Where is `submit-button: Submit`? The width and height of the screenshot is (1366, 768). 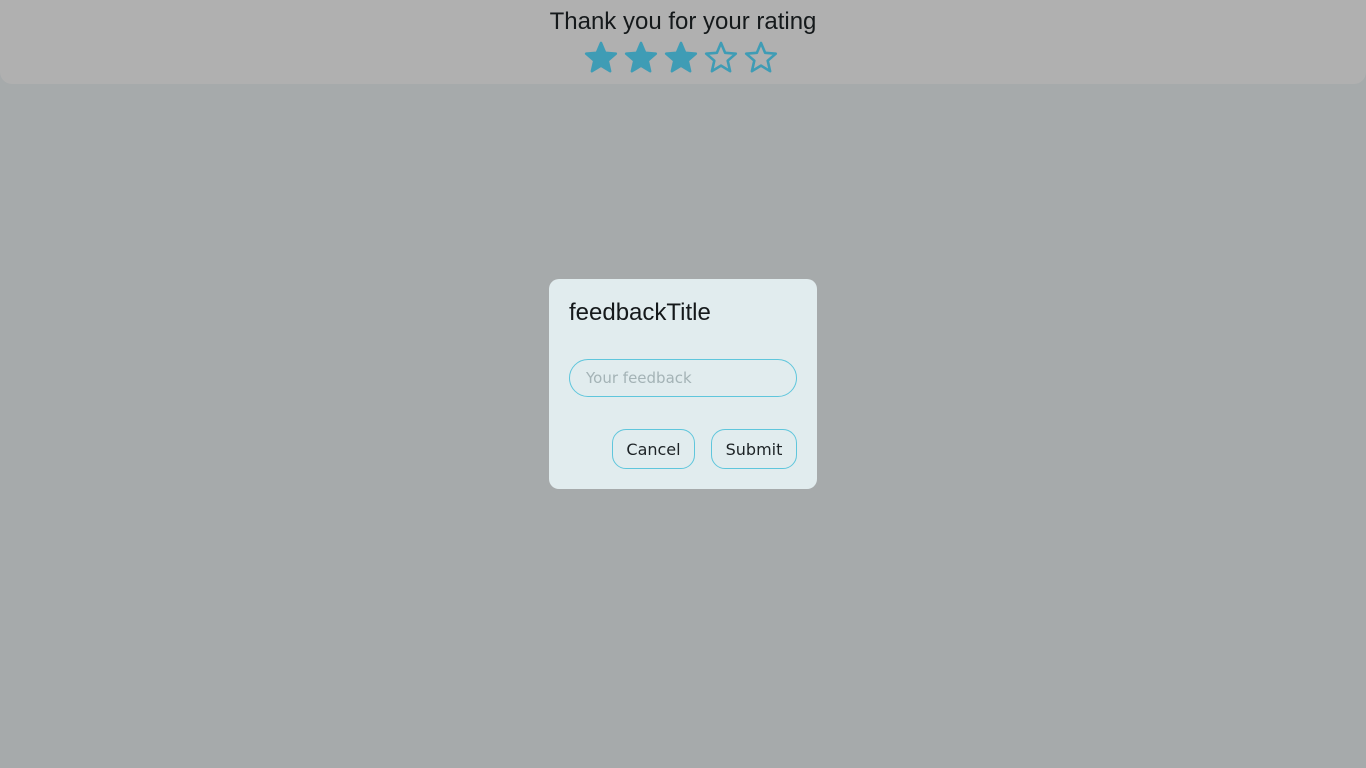
submit-button: Submit is located at coordinates (754, 449).